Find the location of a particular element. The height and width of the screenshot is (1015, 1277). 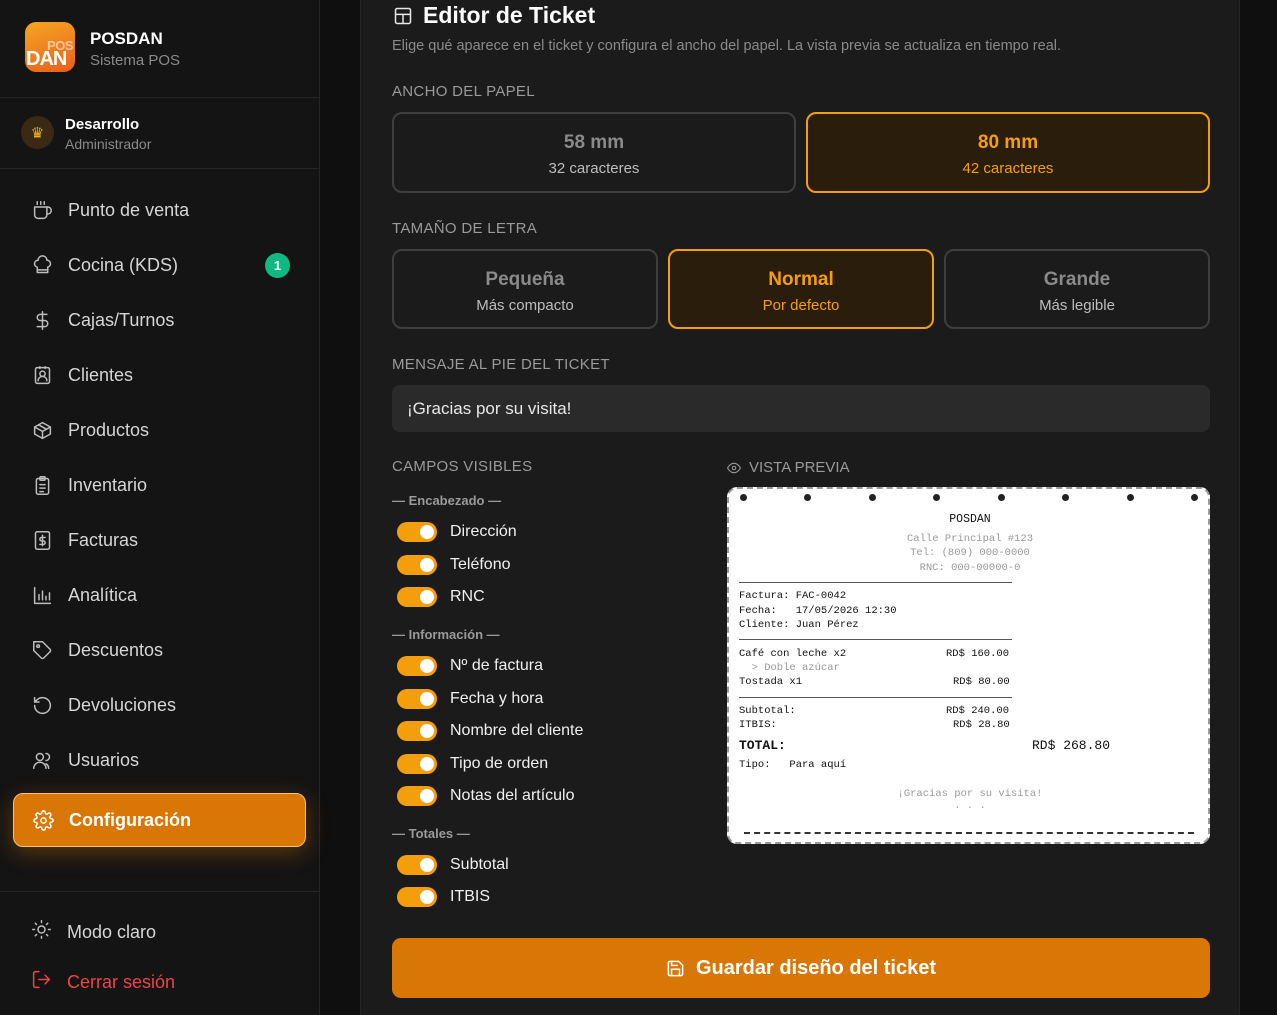

paper-80mm-option: 80 mm 42 caracteres is located at coordinates (1008, 152).